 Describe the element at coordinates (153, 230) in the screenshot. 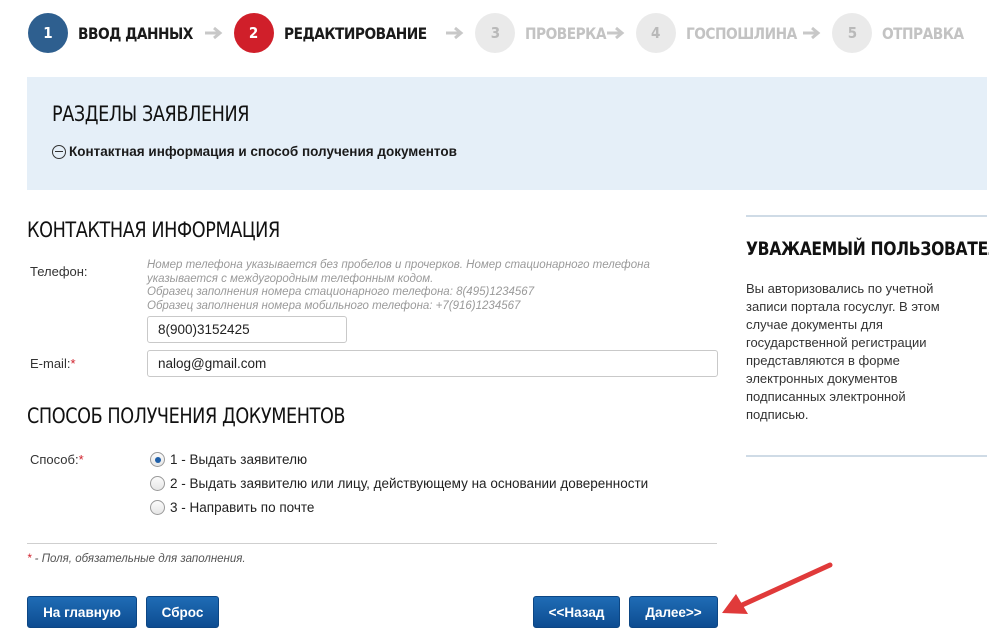

I see `contact-heading: КОНТАКТНАЯ ИНФОРМАЦИЯ` at that location.